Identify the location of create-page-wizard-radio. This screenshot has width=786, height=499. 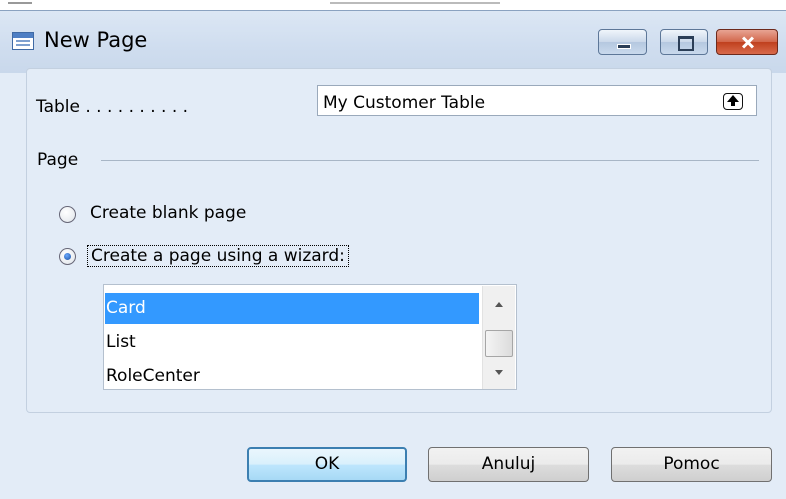
(67, 256).